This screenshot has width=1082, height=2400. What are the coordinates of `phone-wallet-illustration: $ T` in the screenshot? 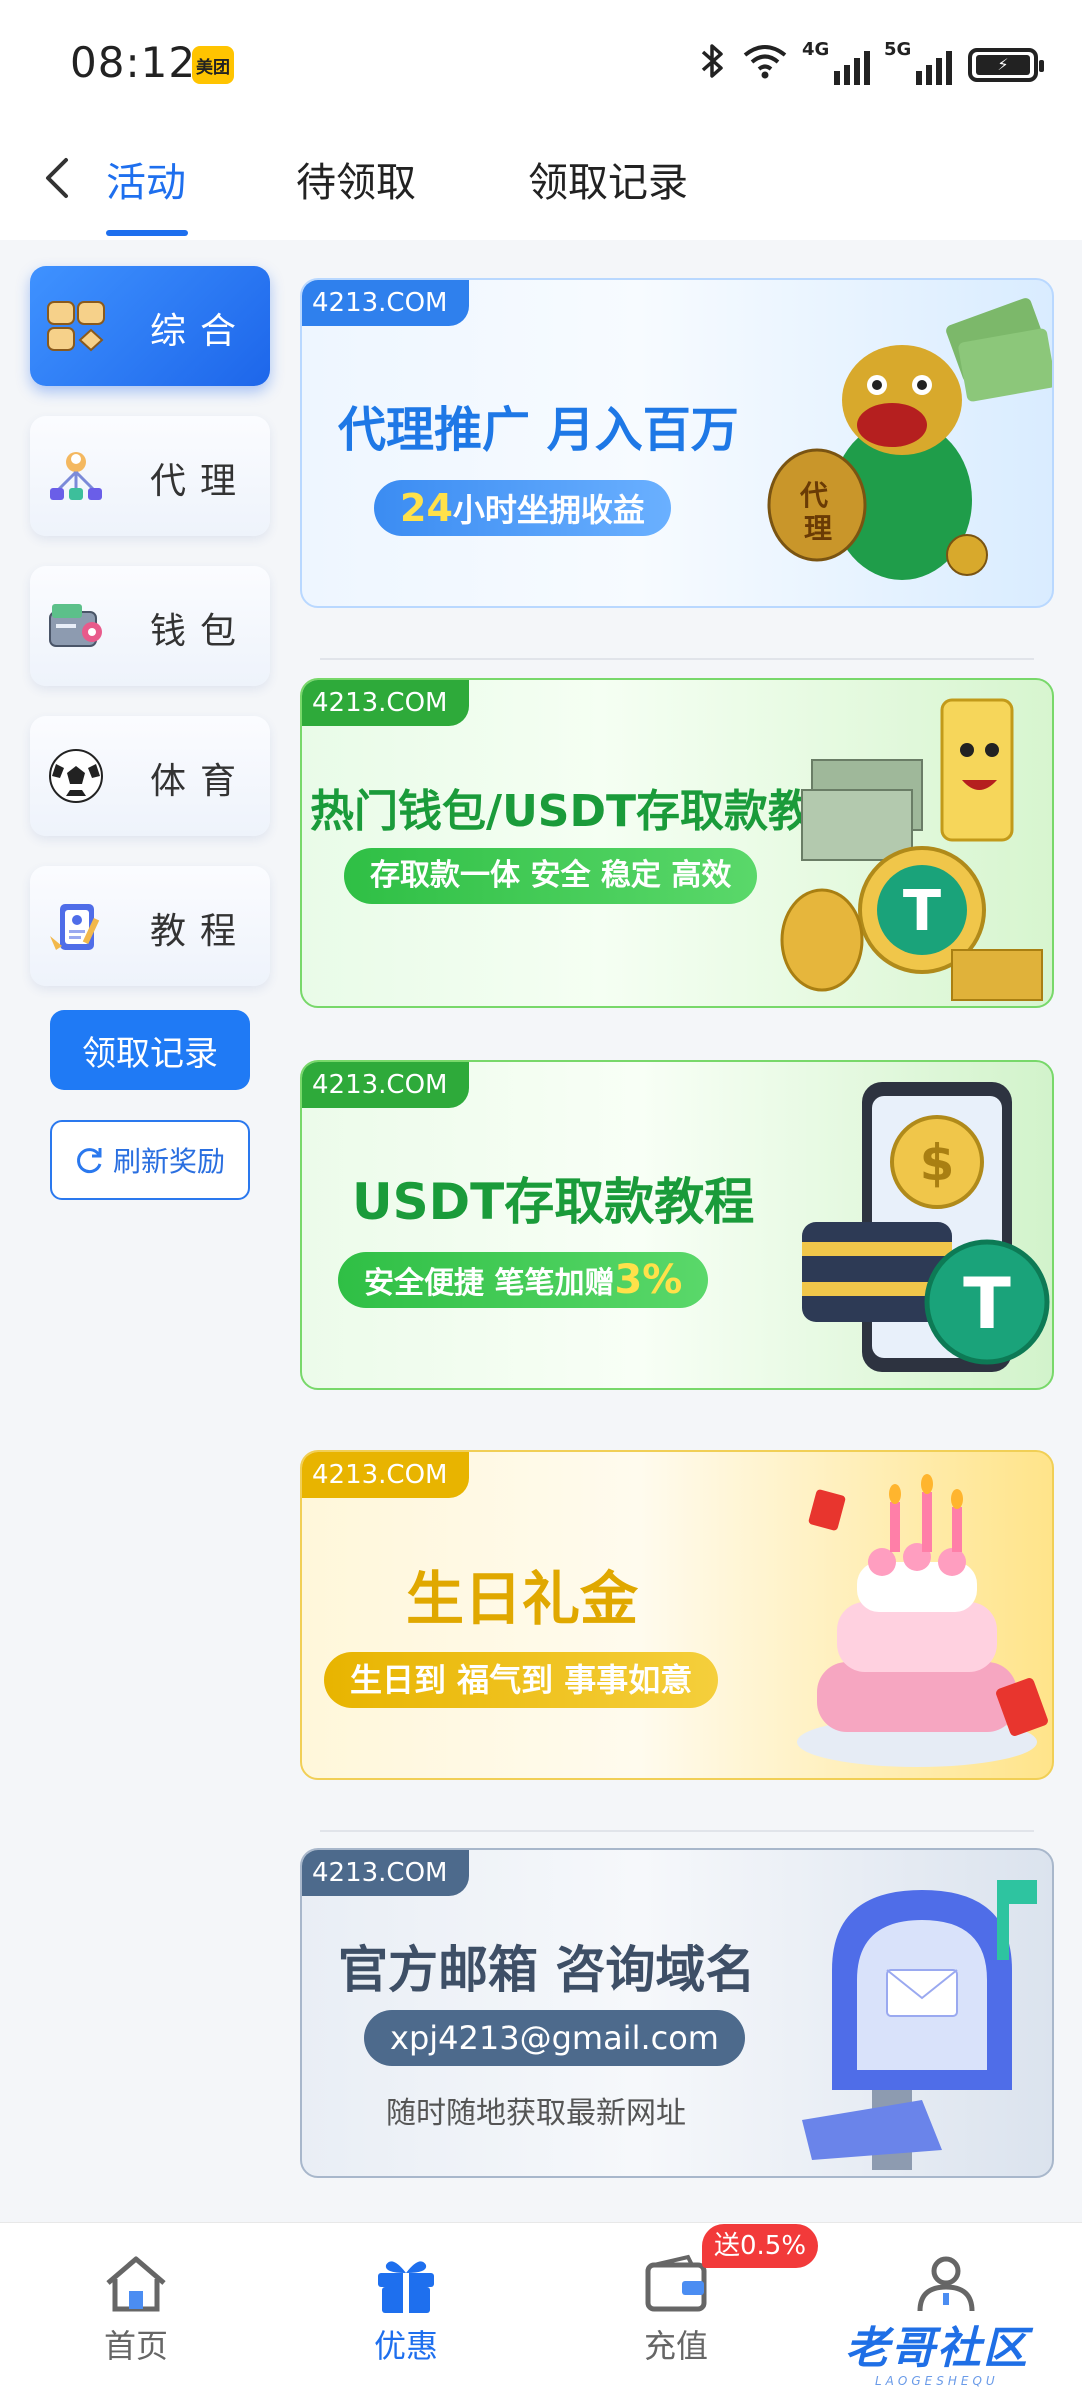 It's located at (926, 1227).